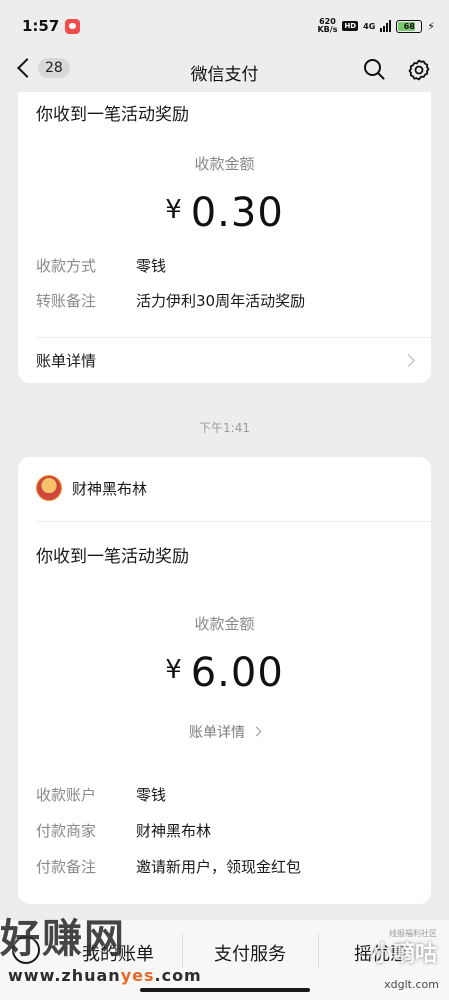  Describe the element at coordinates (49, 488) in the screenshot. I see `avatar` at that location.